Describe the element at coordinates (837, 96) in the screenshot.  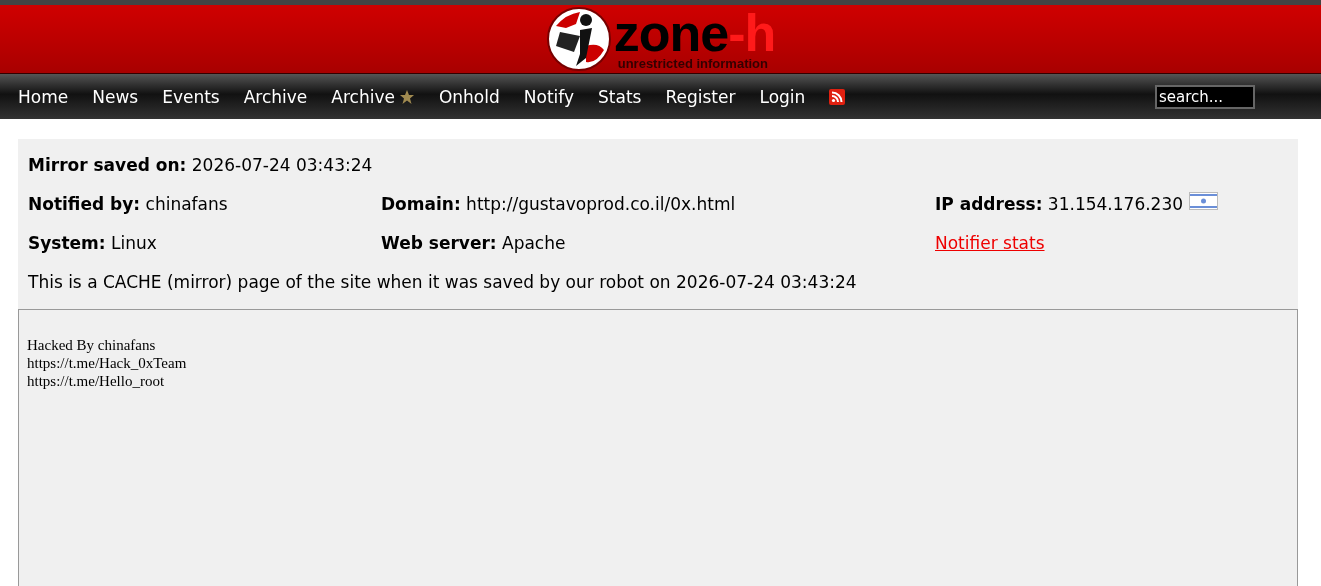
I see `rss-icon` at that location.